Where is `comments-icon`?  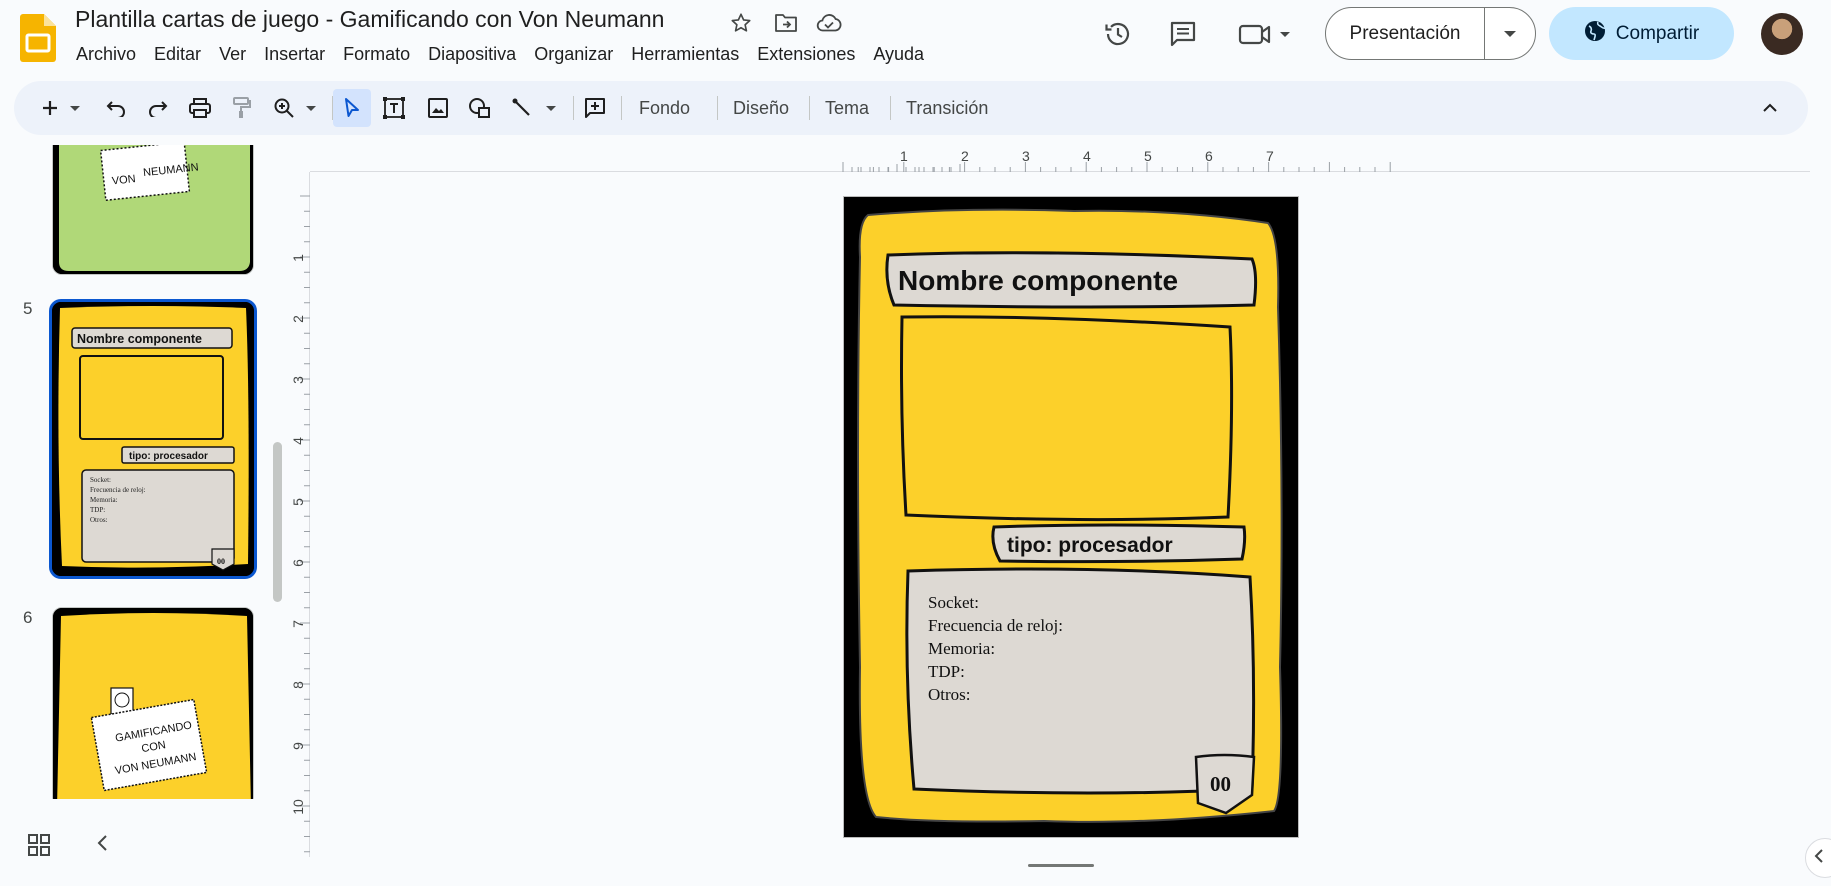
comments-icon is located at coordinates (1183, 34).